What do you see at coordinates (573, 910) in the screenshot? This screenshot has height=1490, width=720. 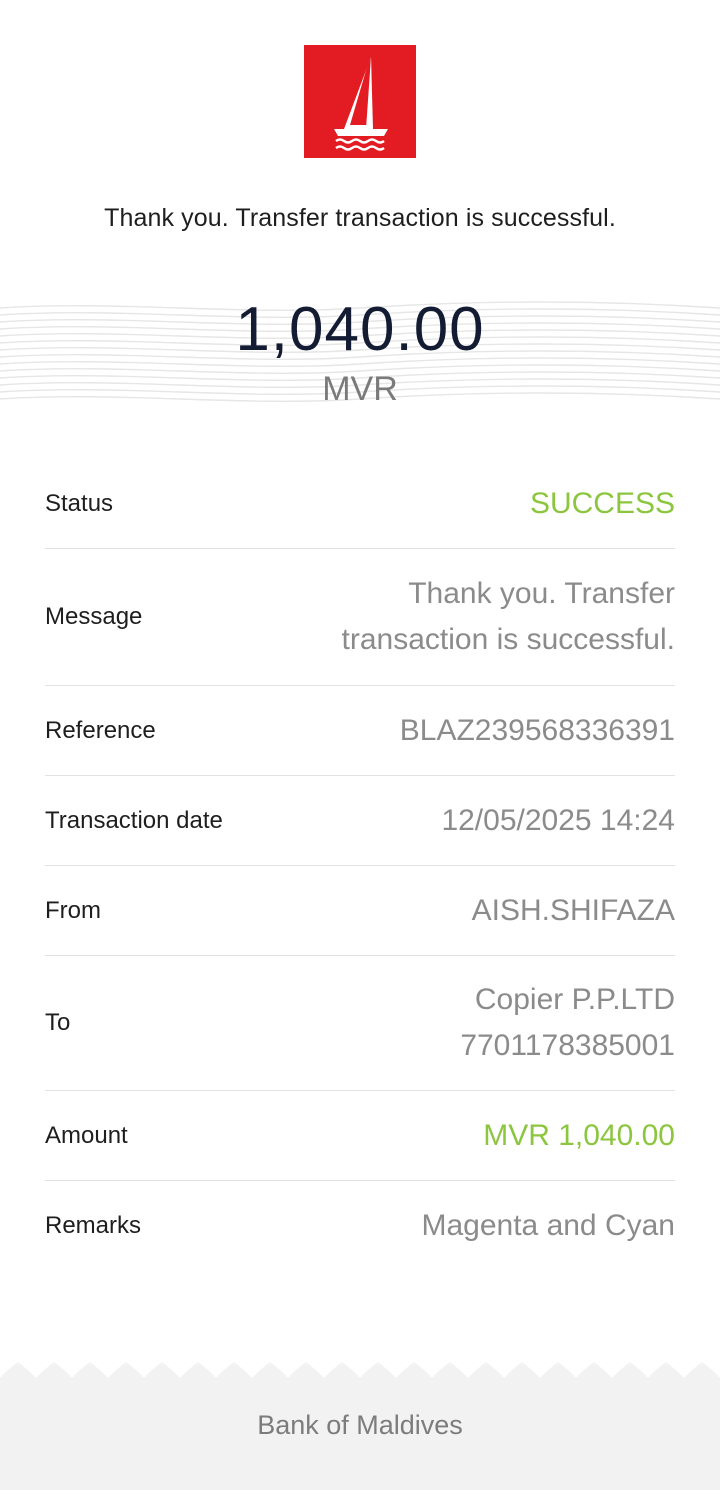 I see `from-value: AISH.SHIFAZA` at bounding box center [573, 910].